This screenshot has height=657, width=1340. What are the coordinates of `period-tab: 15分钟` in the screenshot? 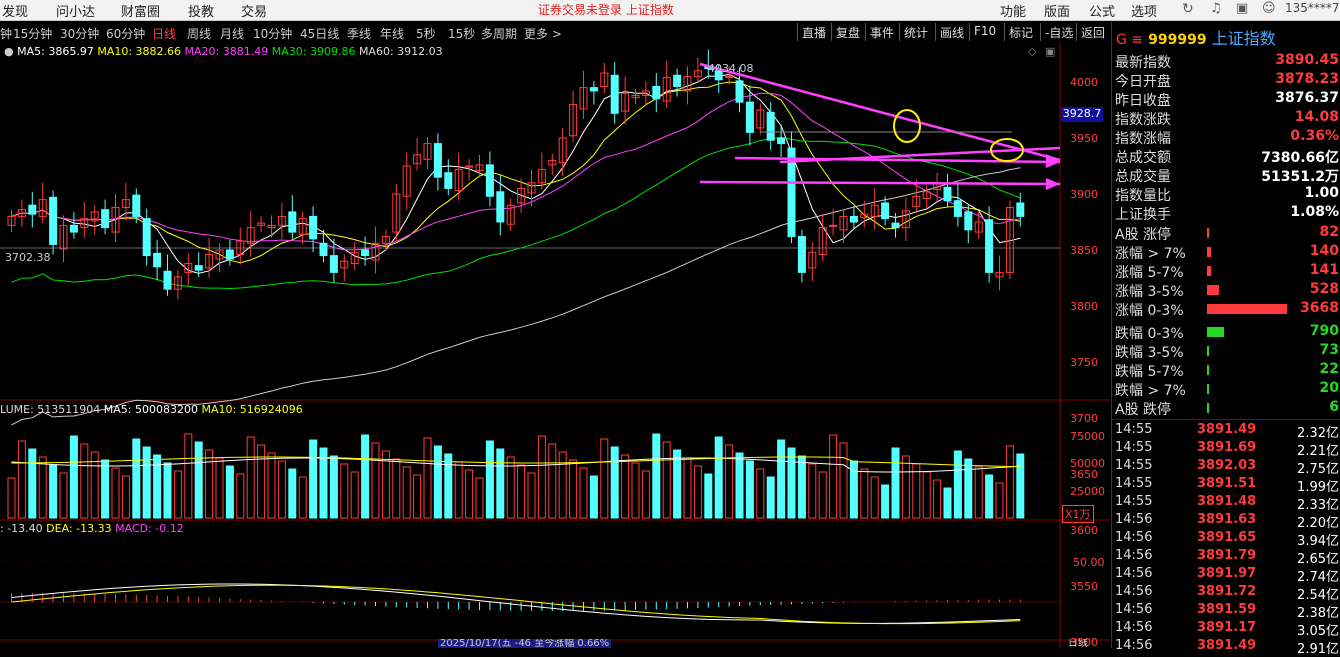 It's located at (32, 33).